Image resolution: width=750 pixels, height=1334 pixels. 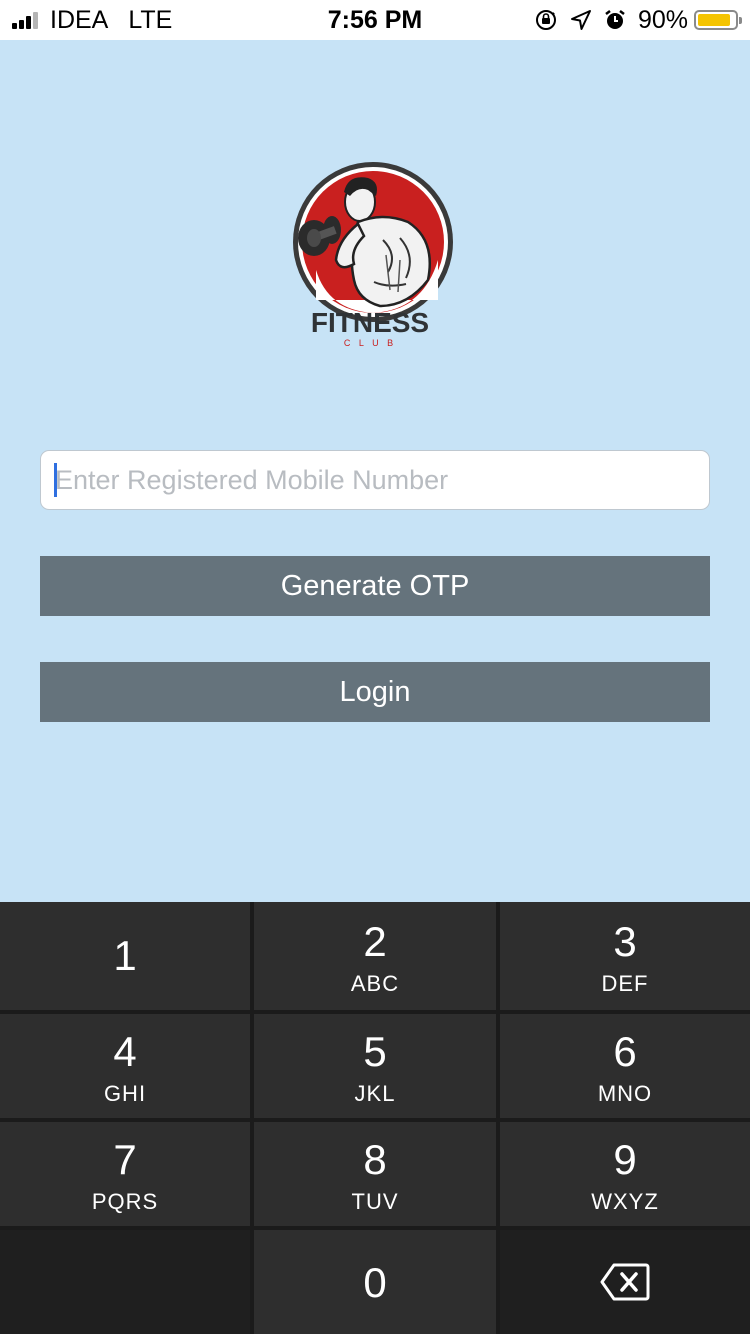 What do you see at coordinates (375, 692) in the screenshot?
I see `login-button: Login` at bounding box center [375, 692].